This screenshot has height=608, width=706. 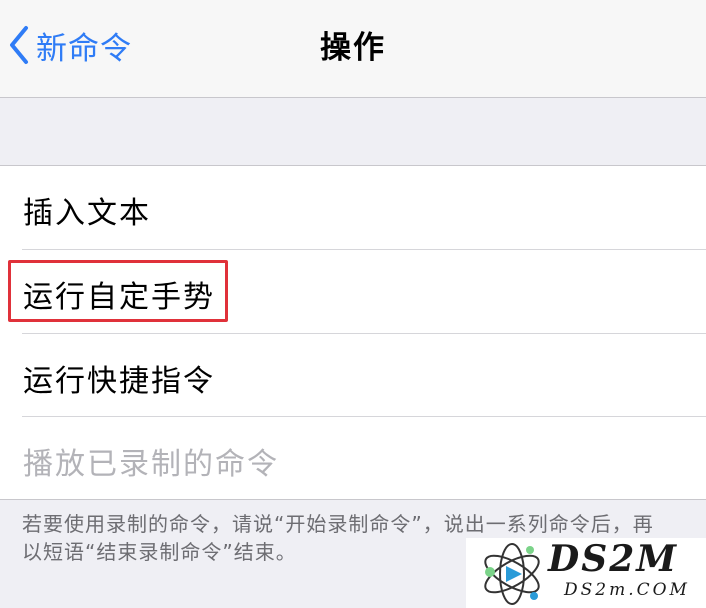 I want to click on list-item-label: 运行快捷指令, so click(x=119, y=381).